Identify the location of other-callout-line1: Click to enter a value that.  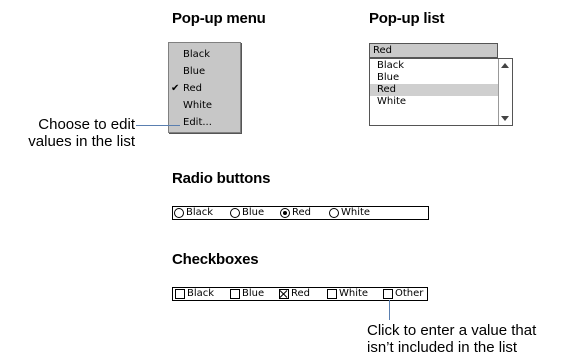
(452, 330).